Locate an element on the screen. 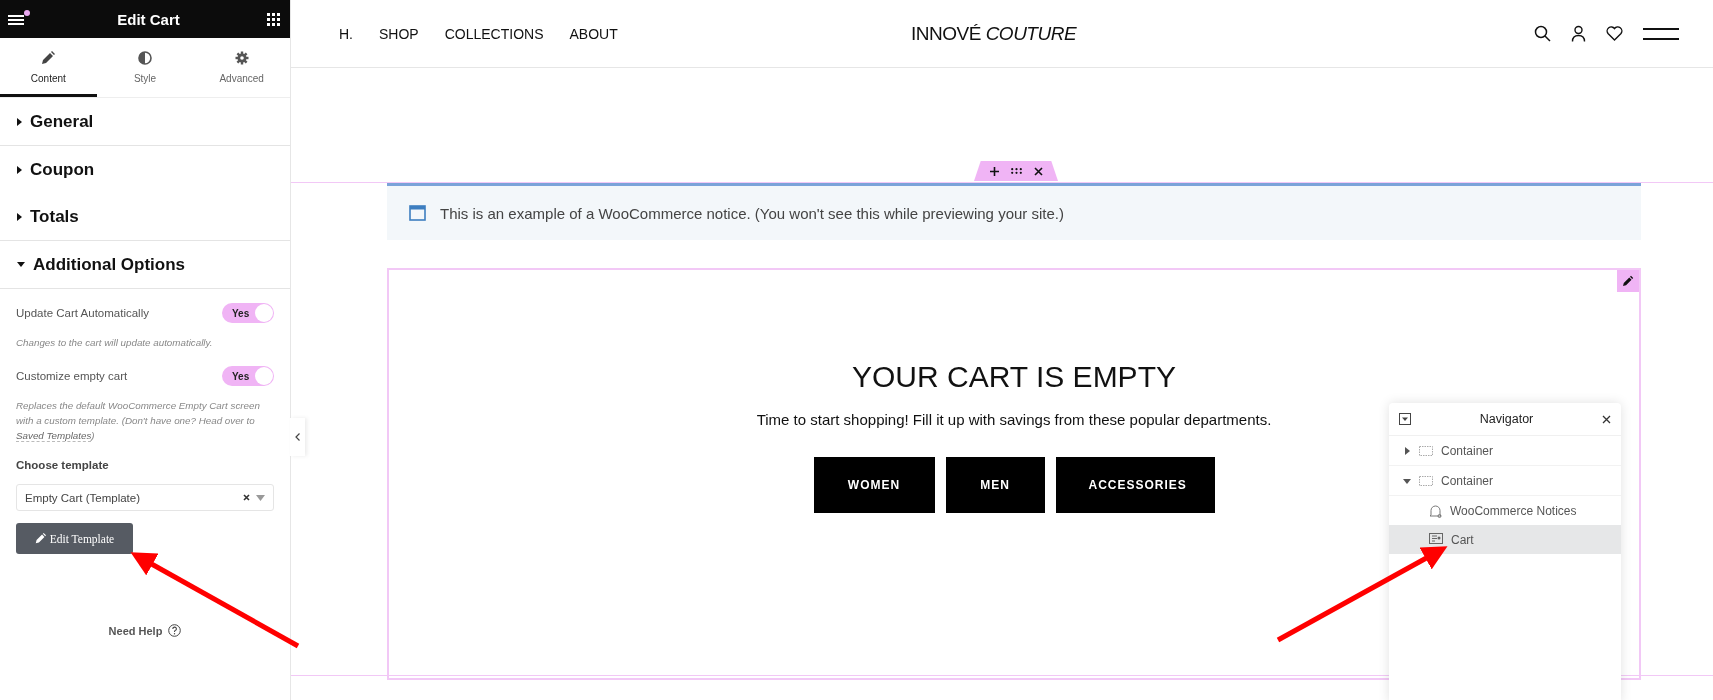 The height and width of the screenshot is (700, 1713). drag-icon is located at coordinates (1016, 171).